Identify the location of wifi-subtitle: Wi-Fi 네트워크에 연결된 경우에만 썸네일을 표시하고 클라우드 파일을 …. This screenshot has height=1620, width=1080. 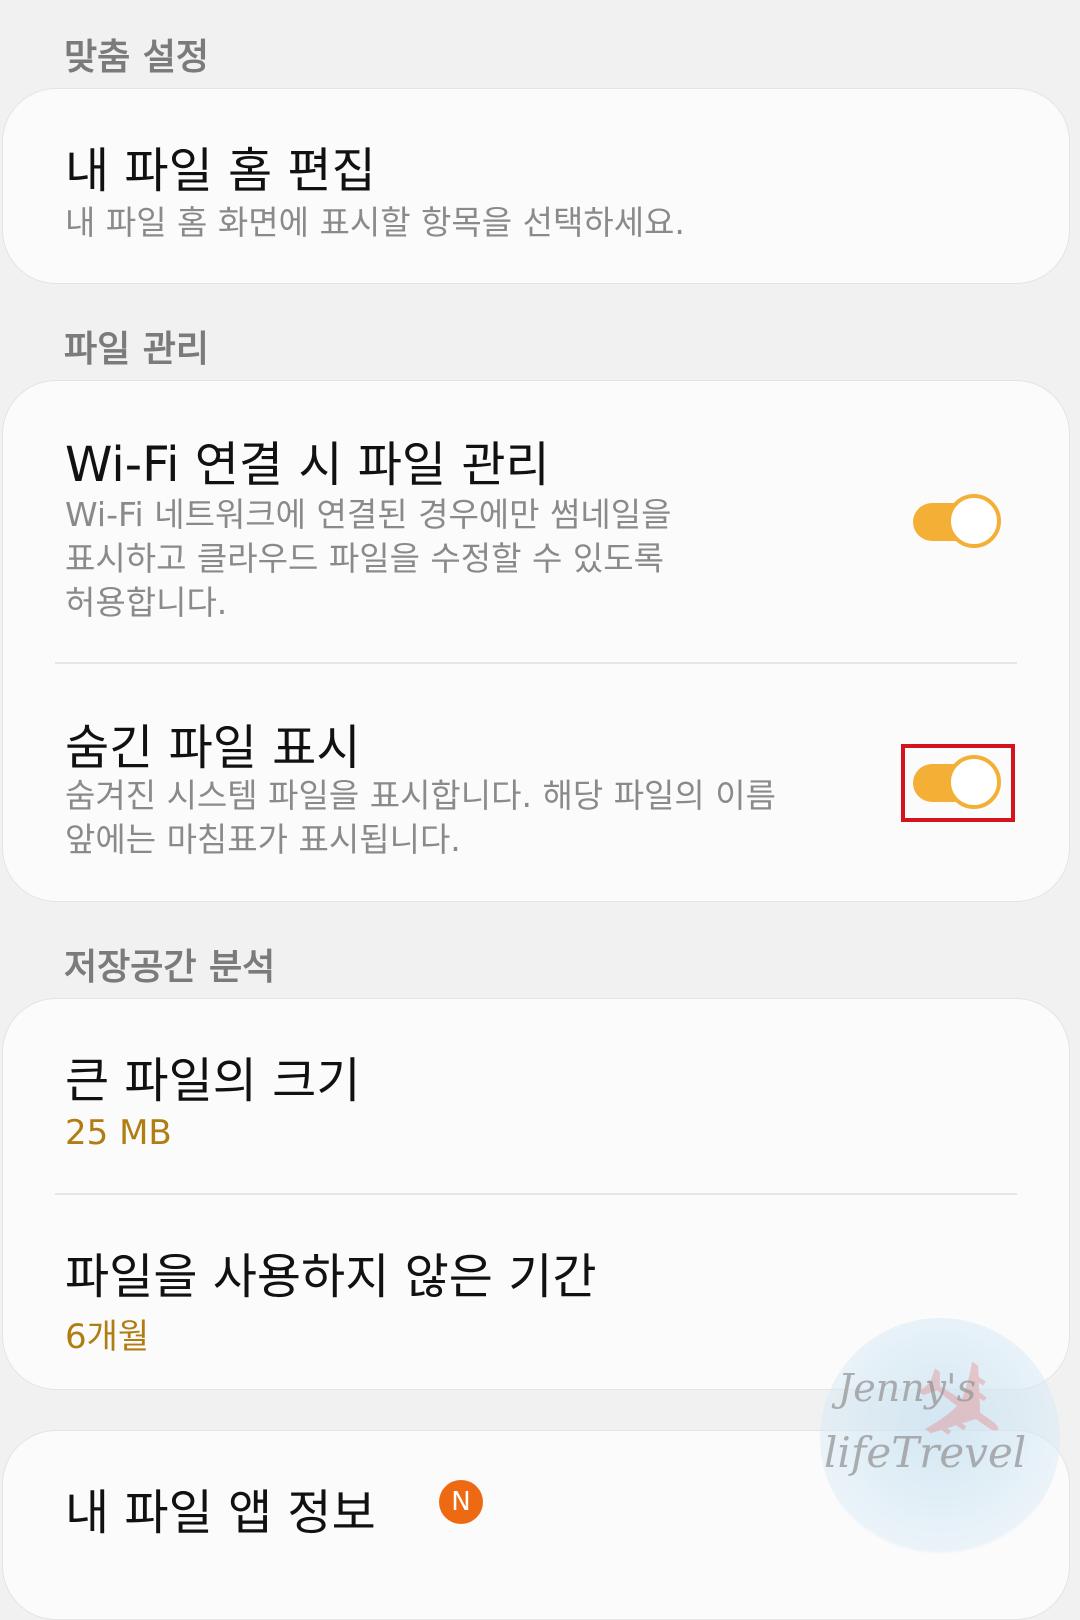
(368, 558).